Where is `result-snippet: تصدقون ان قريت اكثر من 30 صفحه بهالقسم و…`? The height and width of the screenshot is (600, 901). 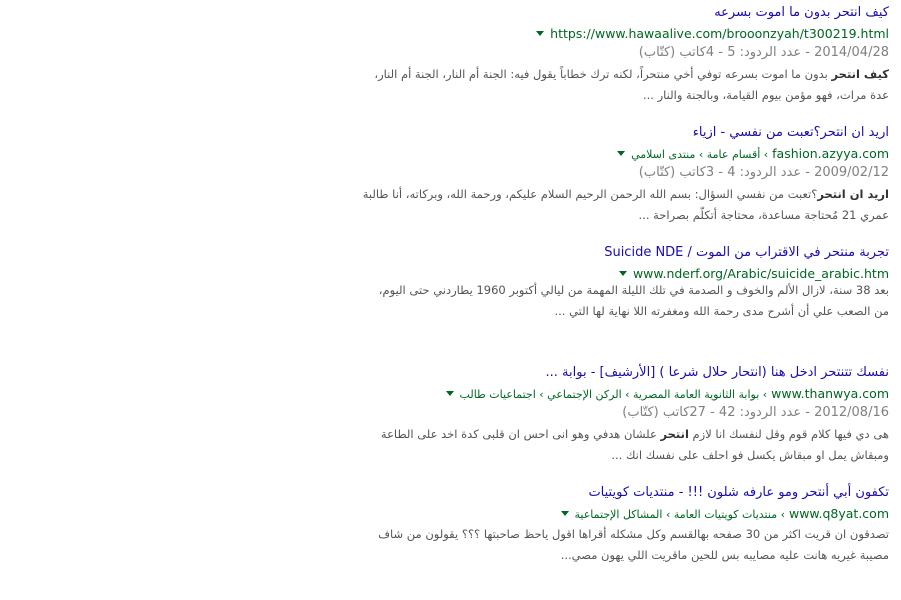 result-snippet: تصدقون ان قريت اكثر من 30 صفحه بهالقسم و… is located at coordinates (589, 545).